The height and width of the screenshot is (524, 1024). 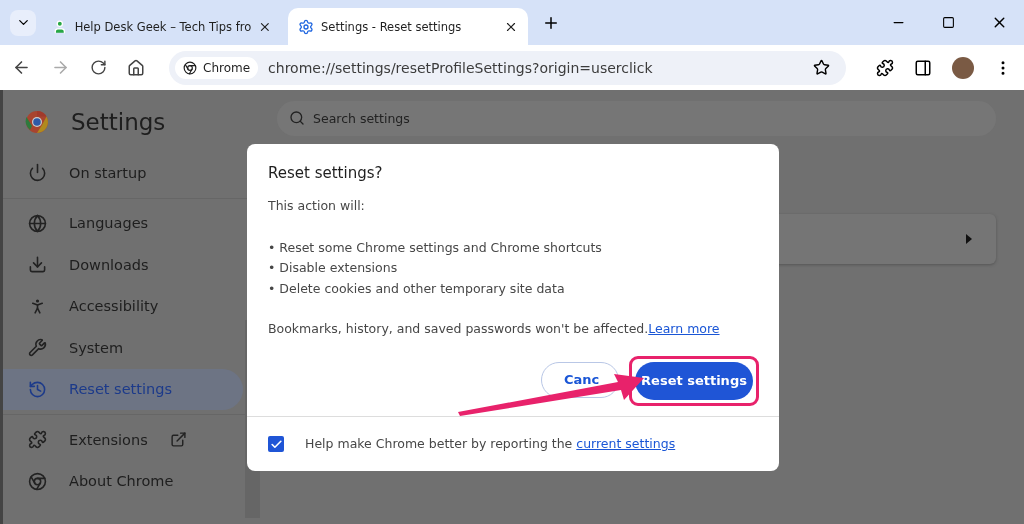 I want to click on expand-arrow-icon, so click(x=969, y=239).